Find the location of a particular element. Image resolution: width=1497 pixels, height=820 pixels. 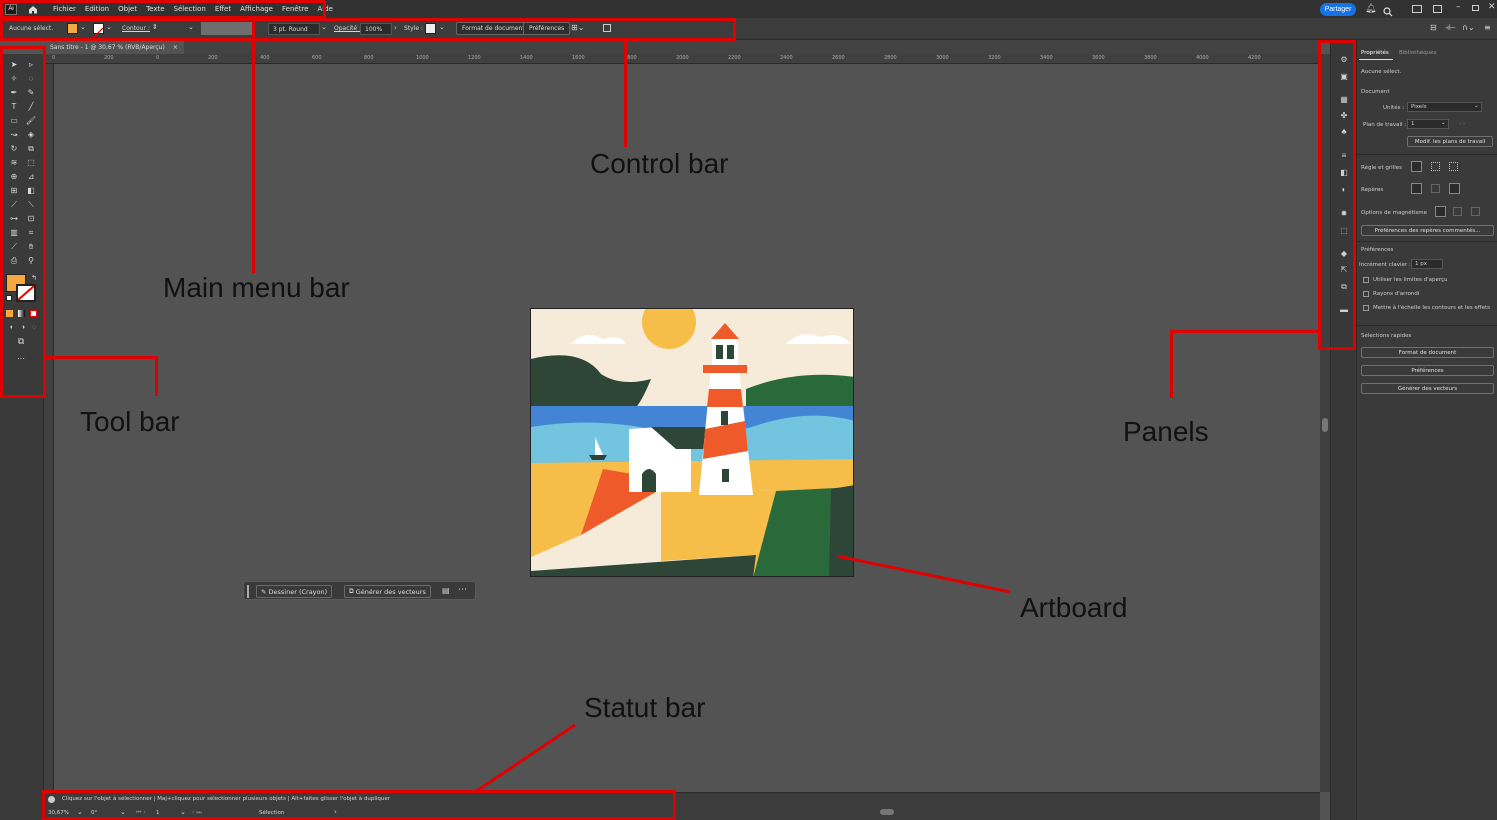

artboard-callout: Artboard is located at coordinates (1074, 607).